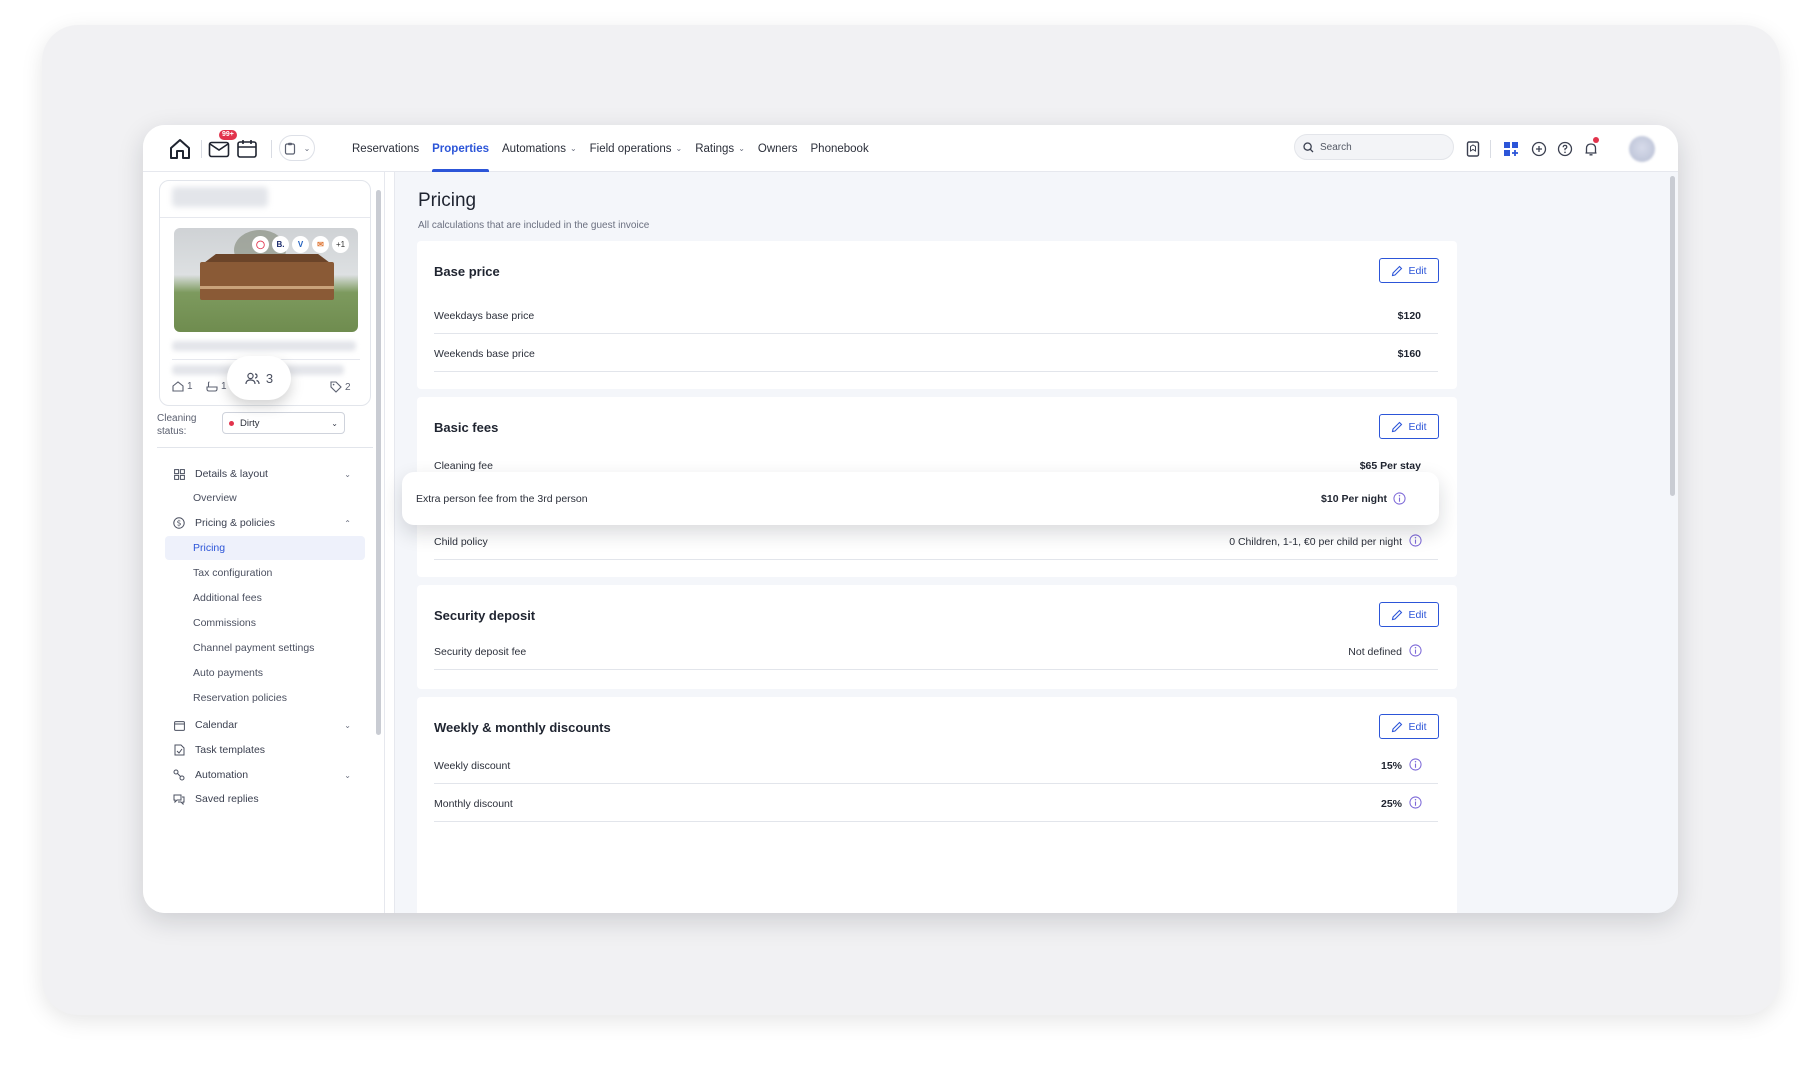 The height and width of the screenshot is (1071, 1819). What do you see at coordinates (522, 727) in the screenshot?
I see `section-title: Weekly & monthly discounts` at bounding box center [522, 727].